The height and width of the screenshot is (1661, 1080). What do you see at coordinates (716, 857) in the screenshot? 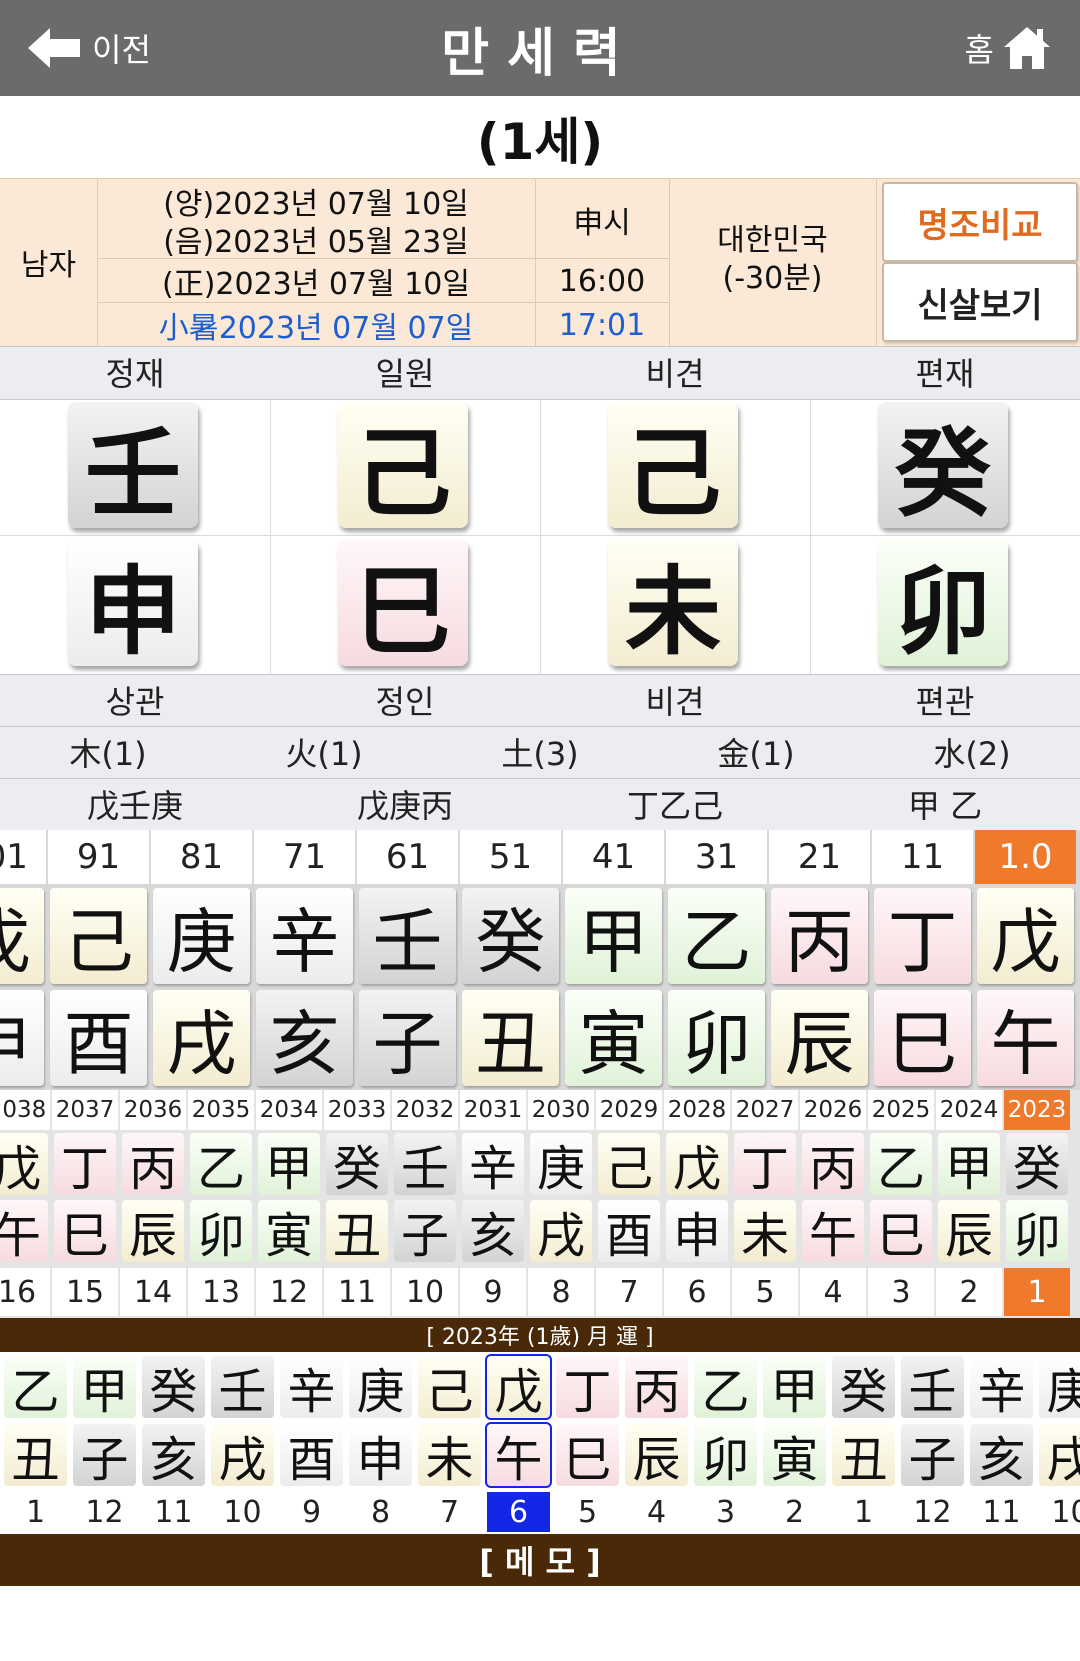
I see `daewoon-age: 31` at bounding box center [716, 857].